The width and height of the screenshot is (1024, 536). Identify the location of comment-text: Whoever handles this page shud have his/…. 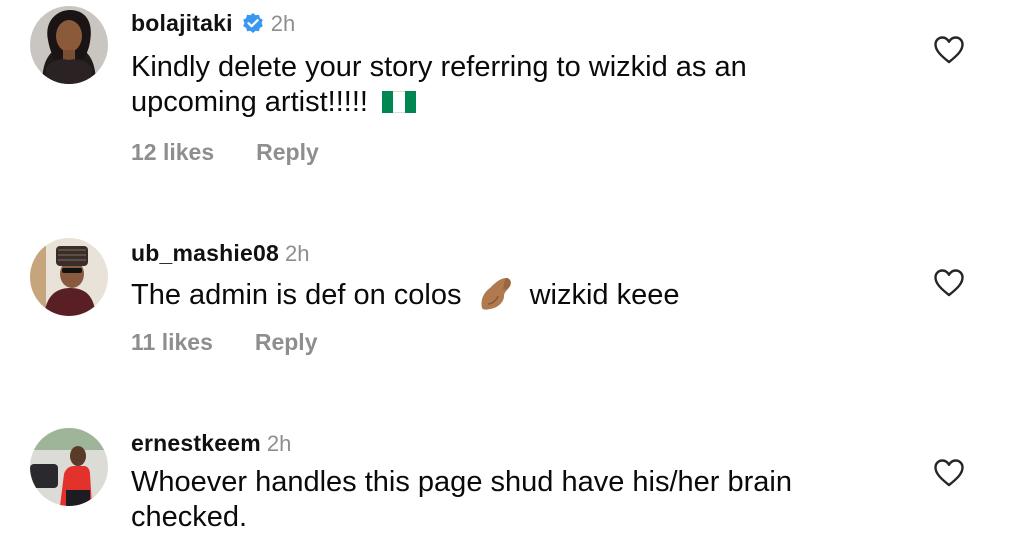
(491, 500).